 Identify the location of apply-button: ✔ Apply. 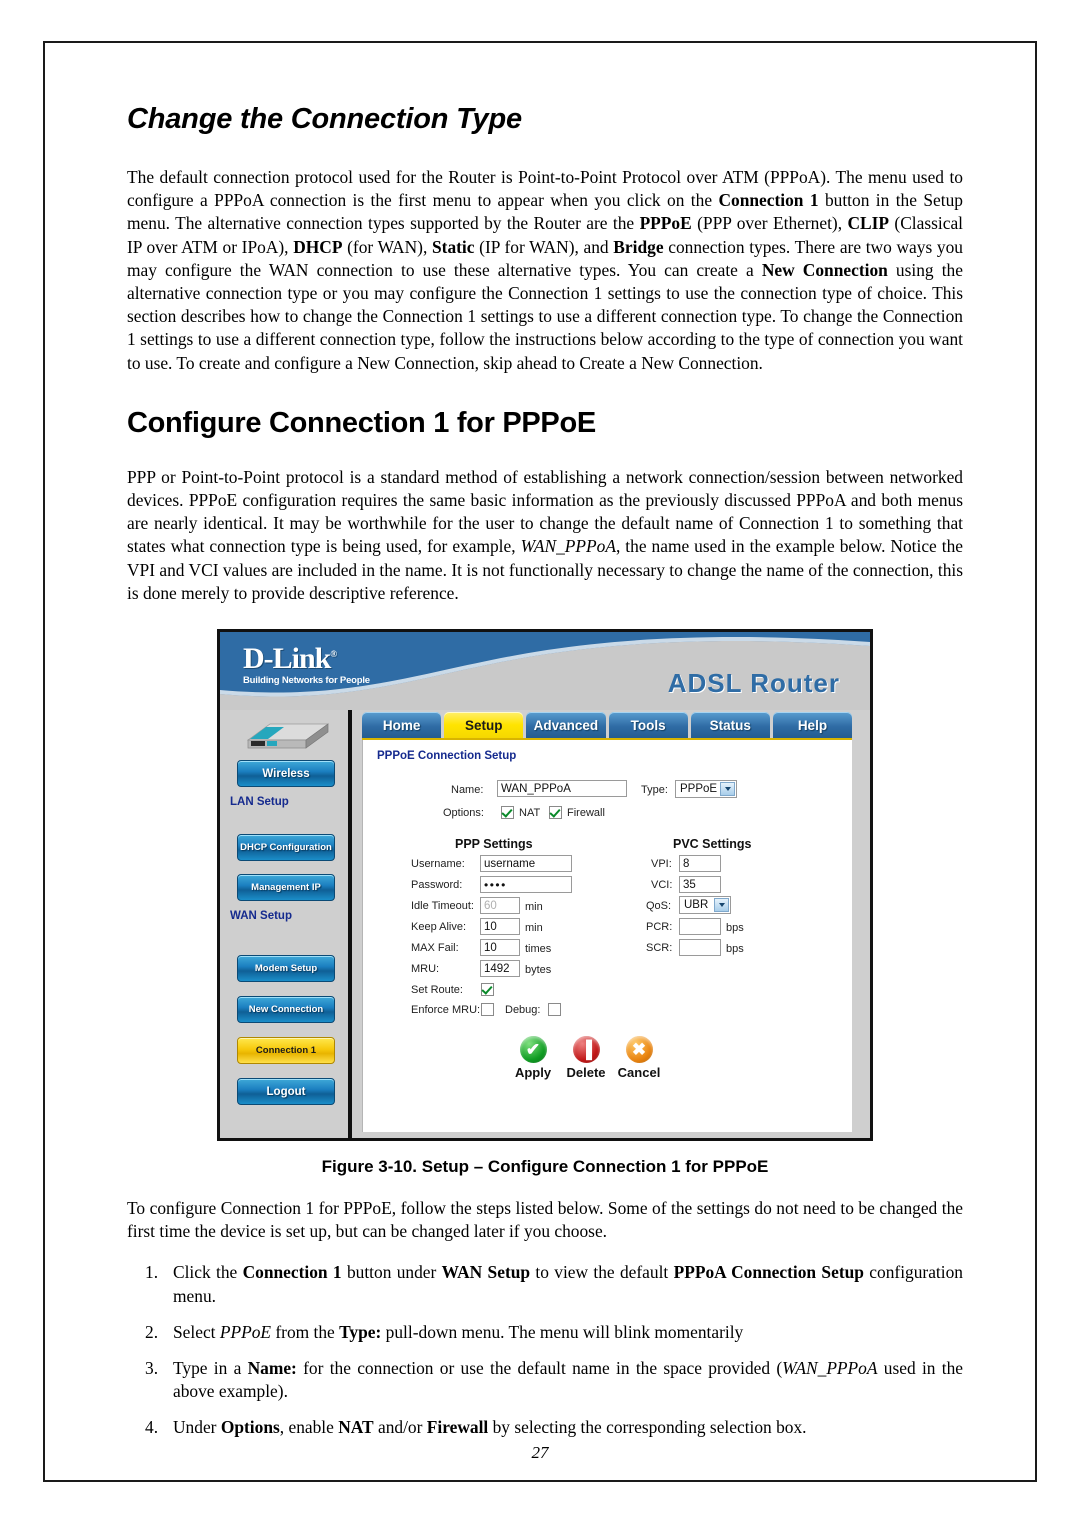
(533, 1058).